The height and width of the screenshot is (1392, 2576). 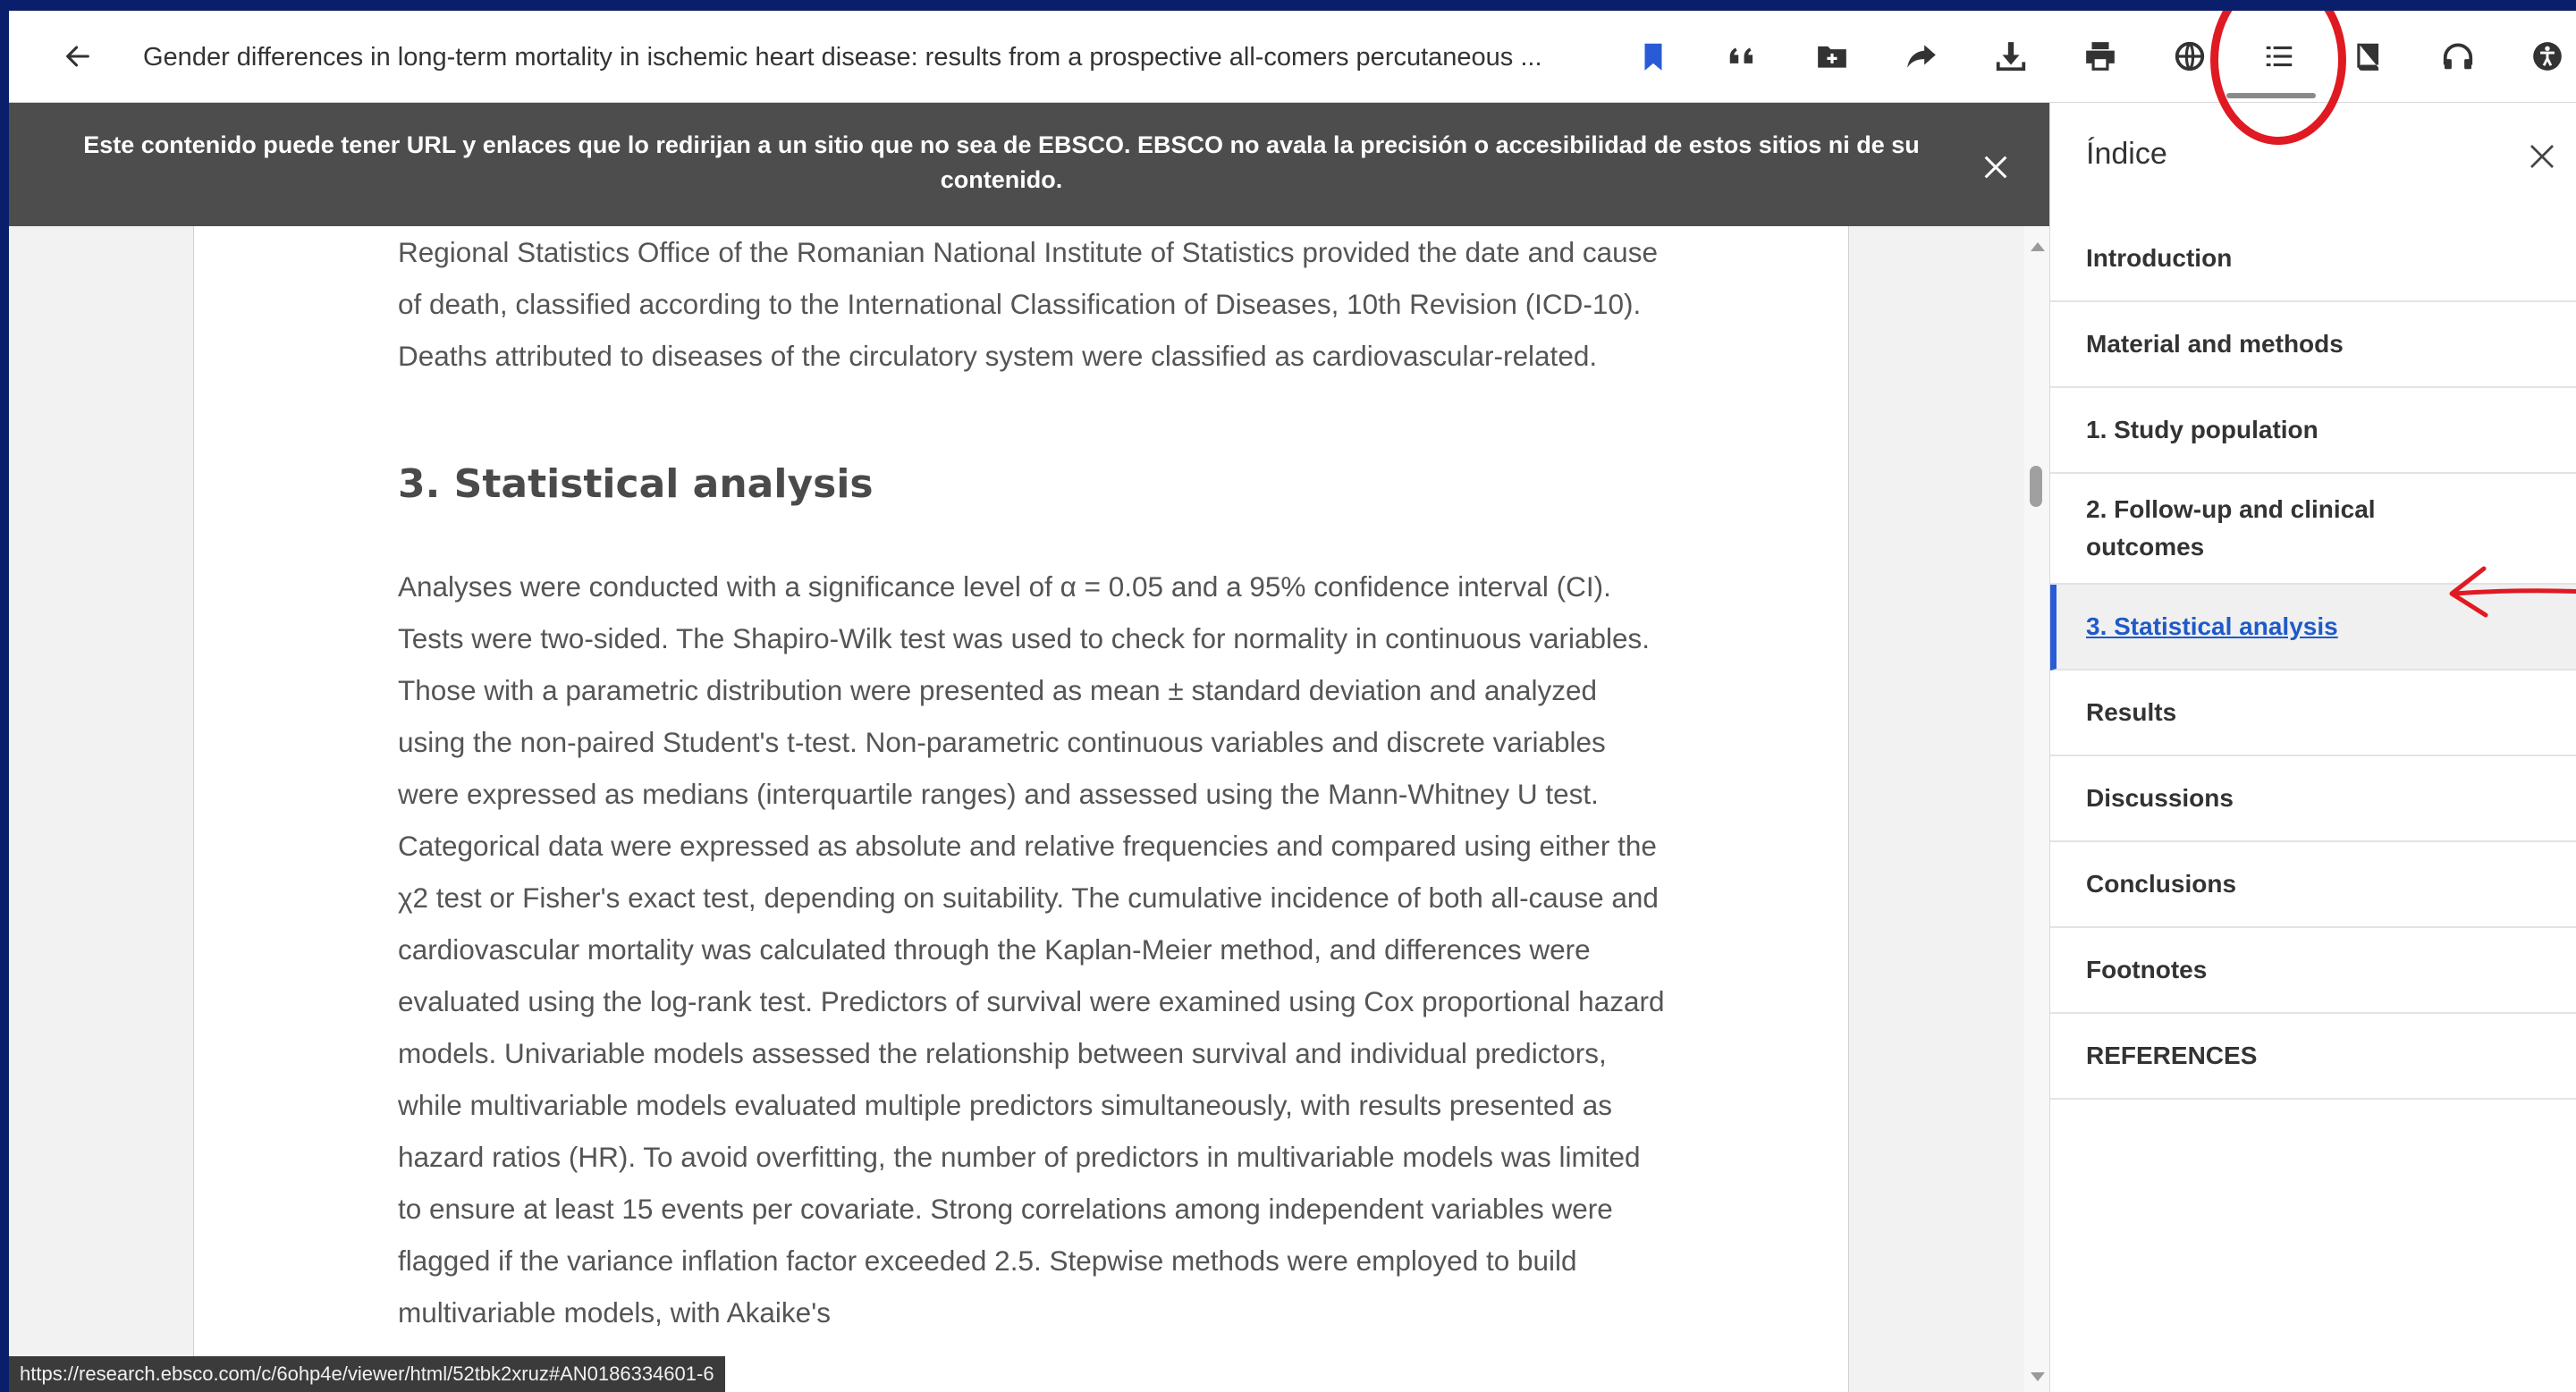 I want to click on bookmark-icon, so click(x=1653, y=56).